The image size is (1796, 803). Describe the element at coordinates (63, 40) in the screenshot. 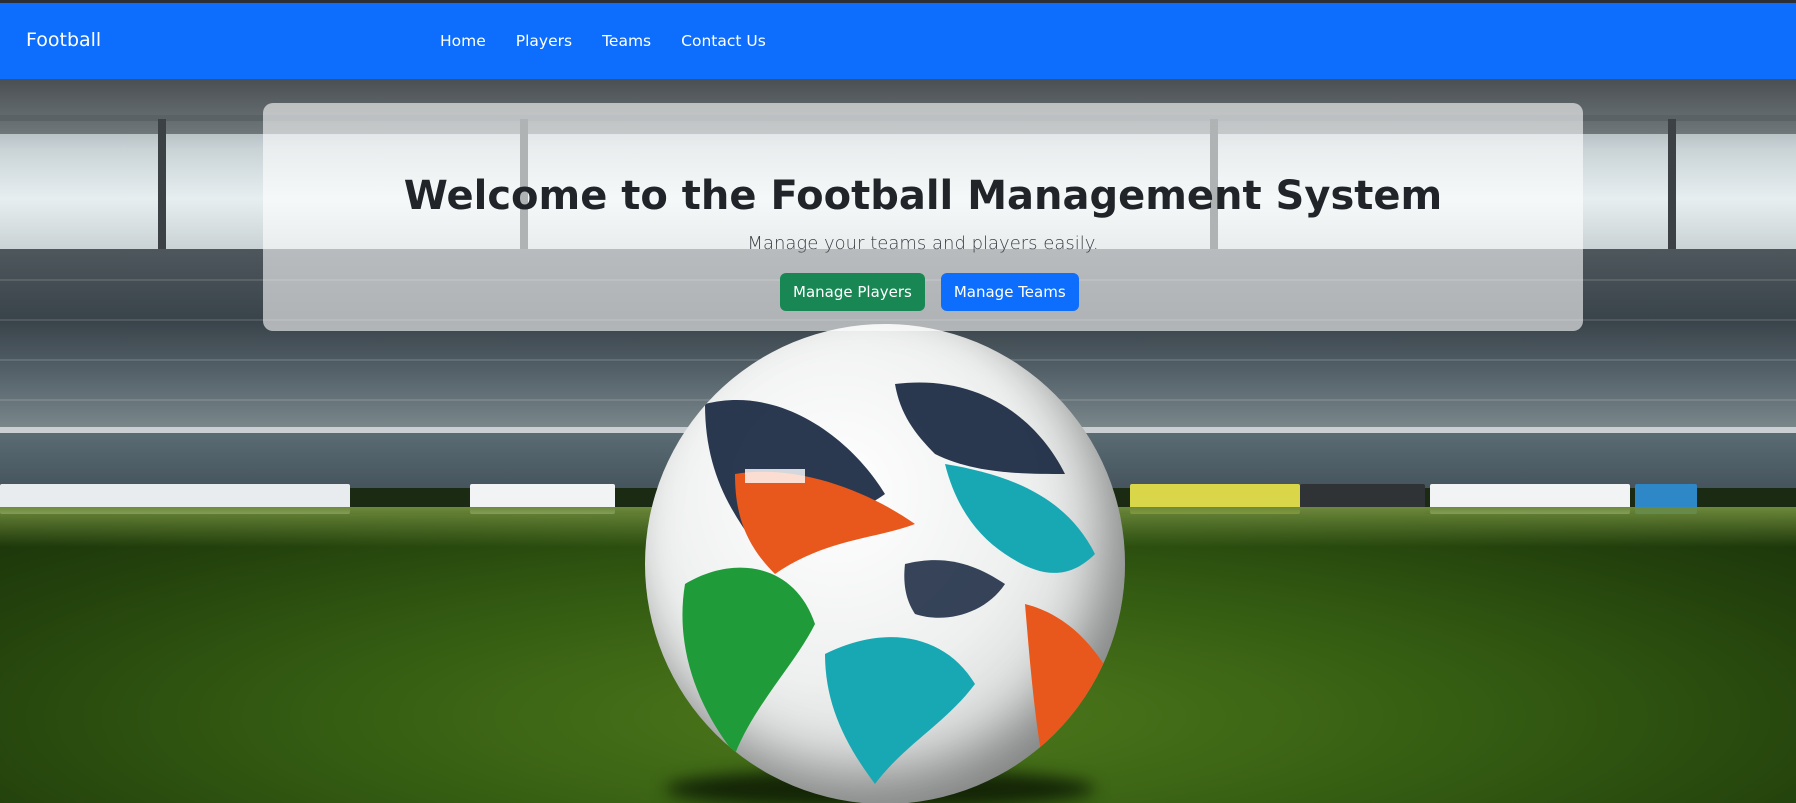

I see `navbar-brand: Football` at that location.